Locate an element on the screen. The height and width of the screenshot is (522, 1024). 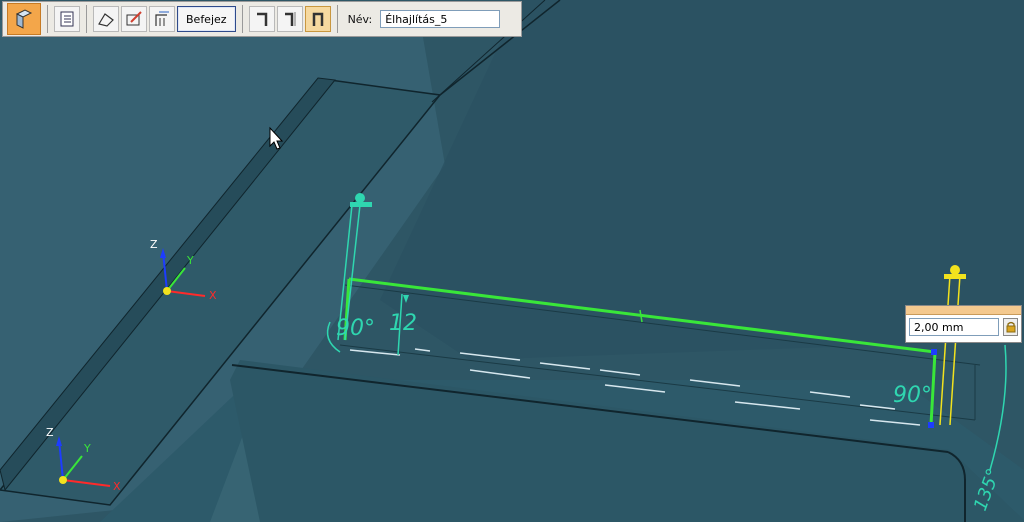
options-list-icon is located at coordinates (67, 19).